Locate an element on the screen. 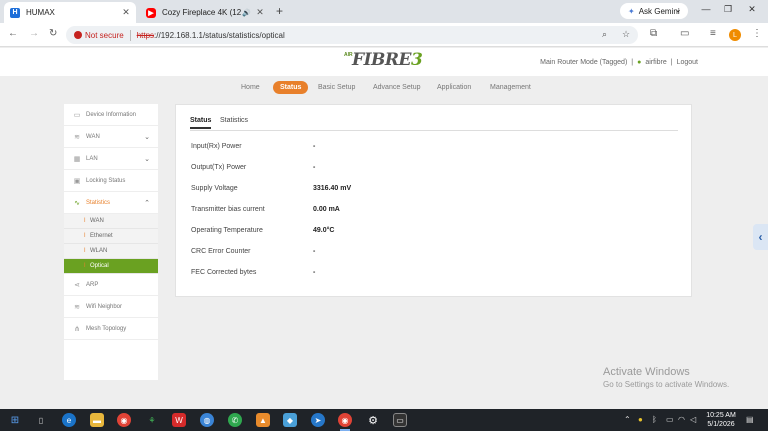 Image resolution: width=768 pixels, height=431 pixels. row-label-bias-current: Transmitter bias current is located at coordinates (228, 209).